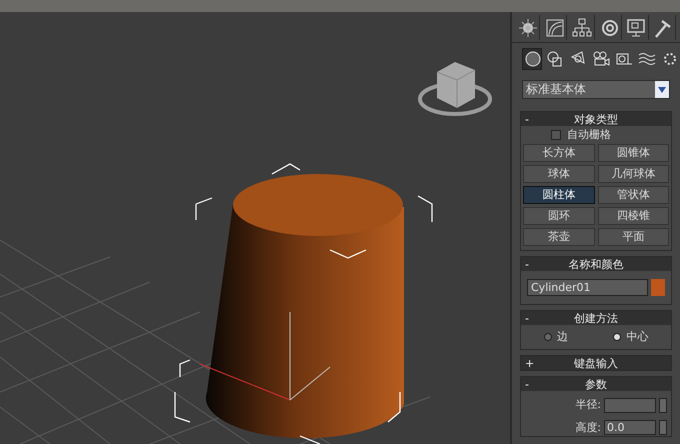  What do you see at coordinates (596, 264) in the screenshot?
I see `rollout-header: - 名称和颜色` at bounding box center [596, 264].